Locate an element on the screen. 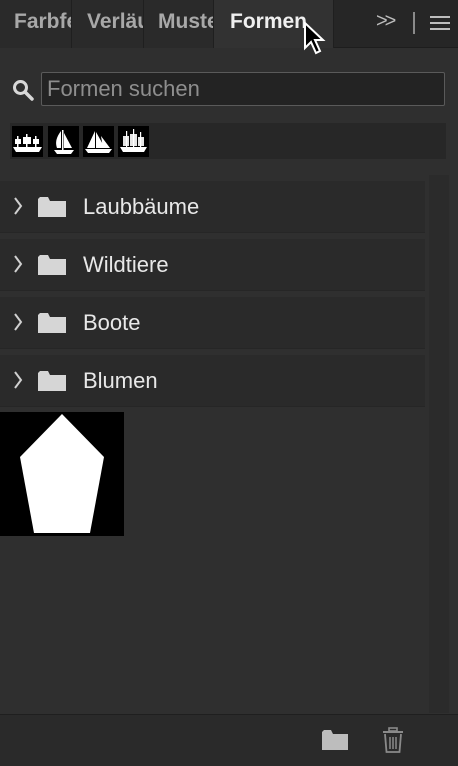 The width and height of the screenshot is (458, 766). pentagon-shape-icon is located at coordinates (62, 473).